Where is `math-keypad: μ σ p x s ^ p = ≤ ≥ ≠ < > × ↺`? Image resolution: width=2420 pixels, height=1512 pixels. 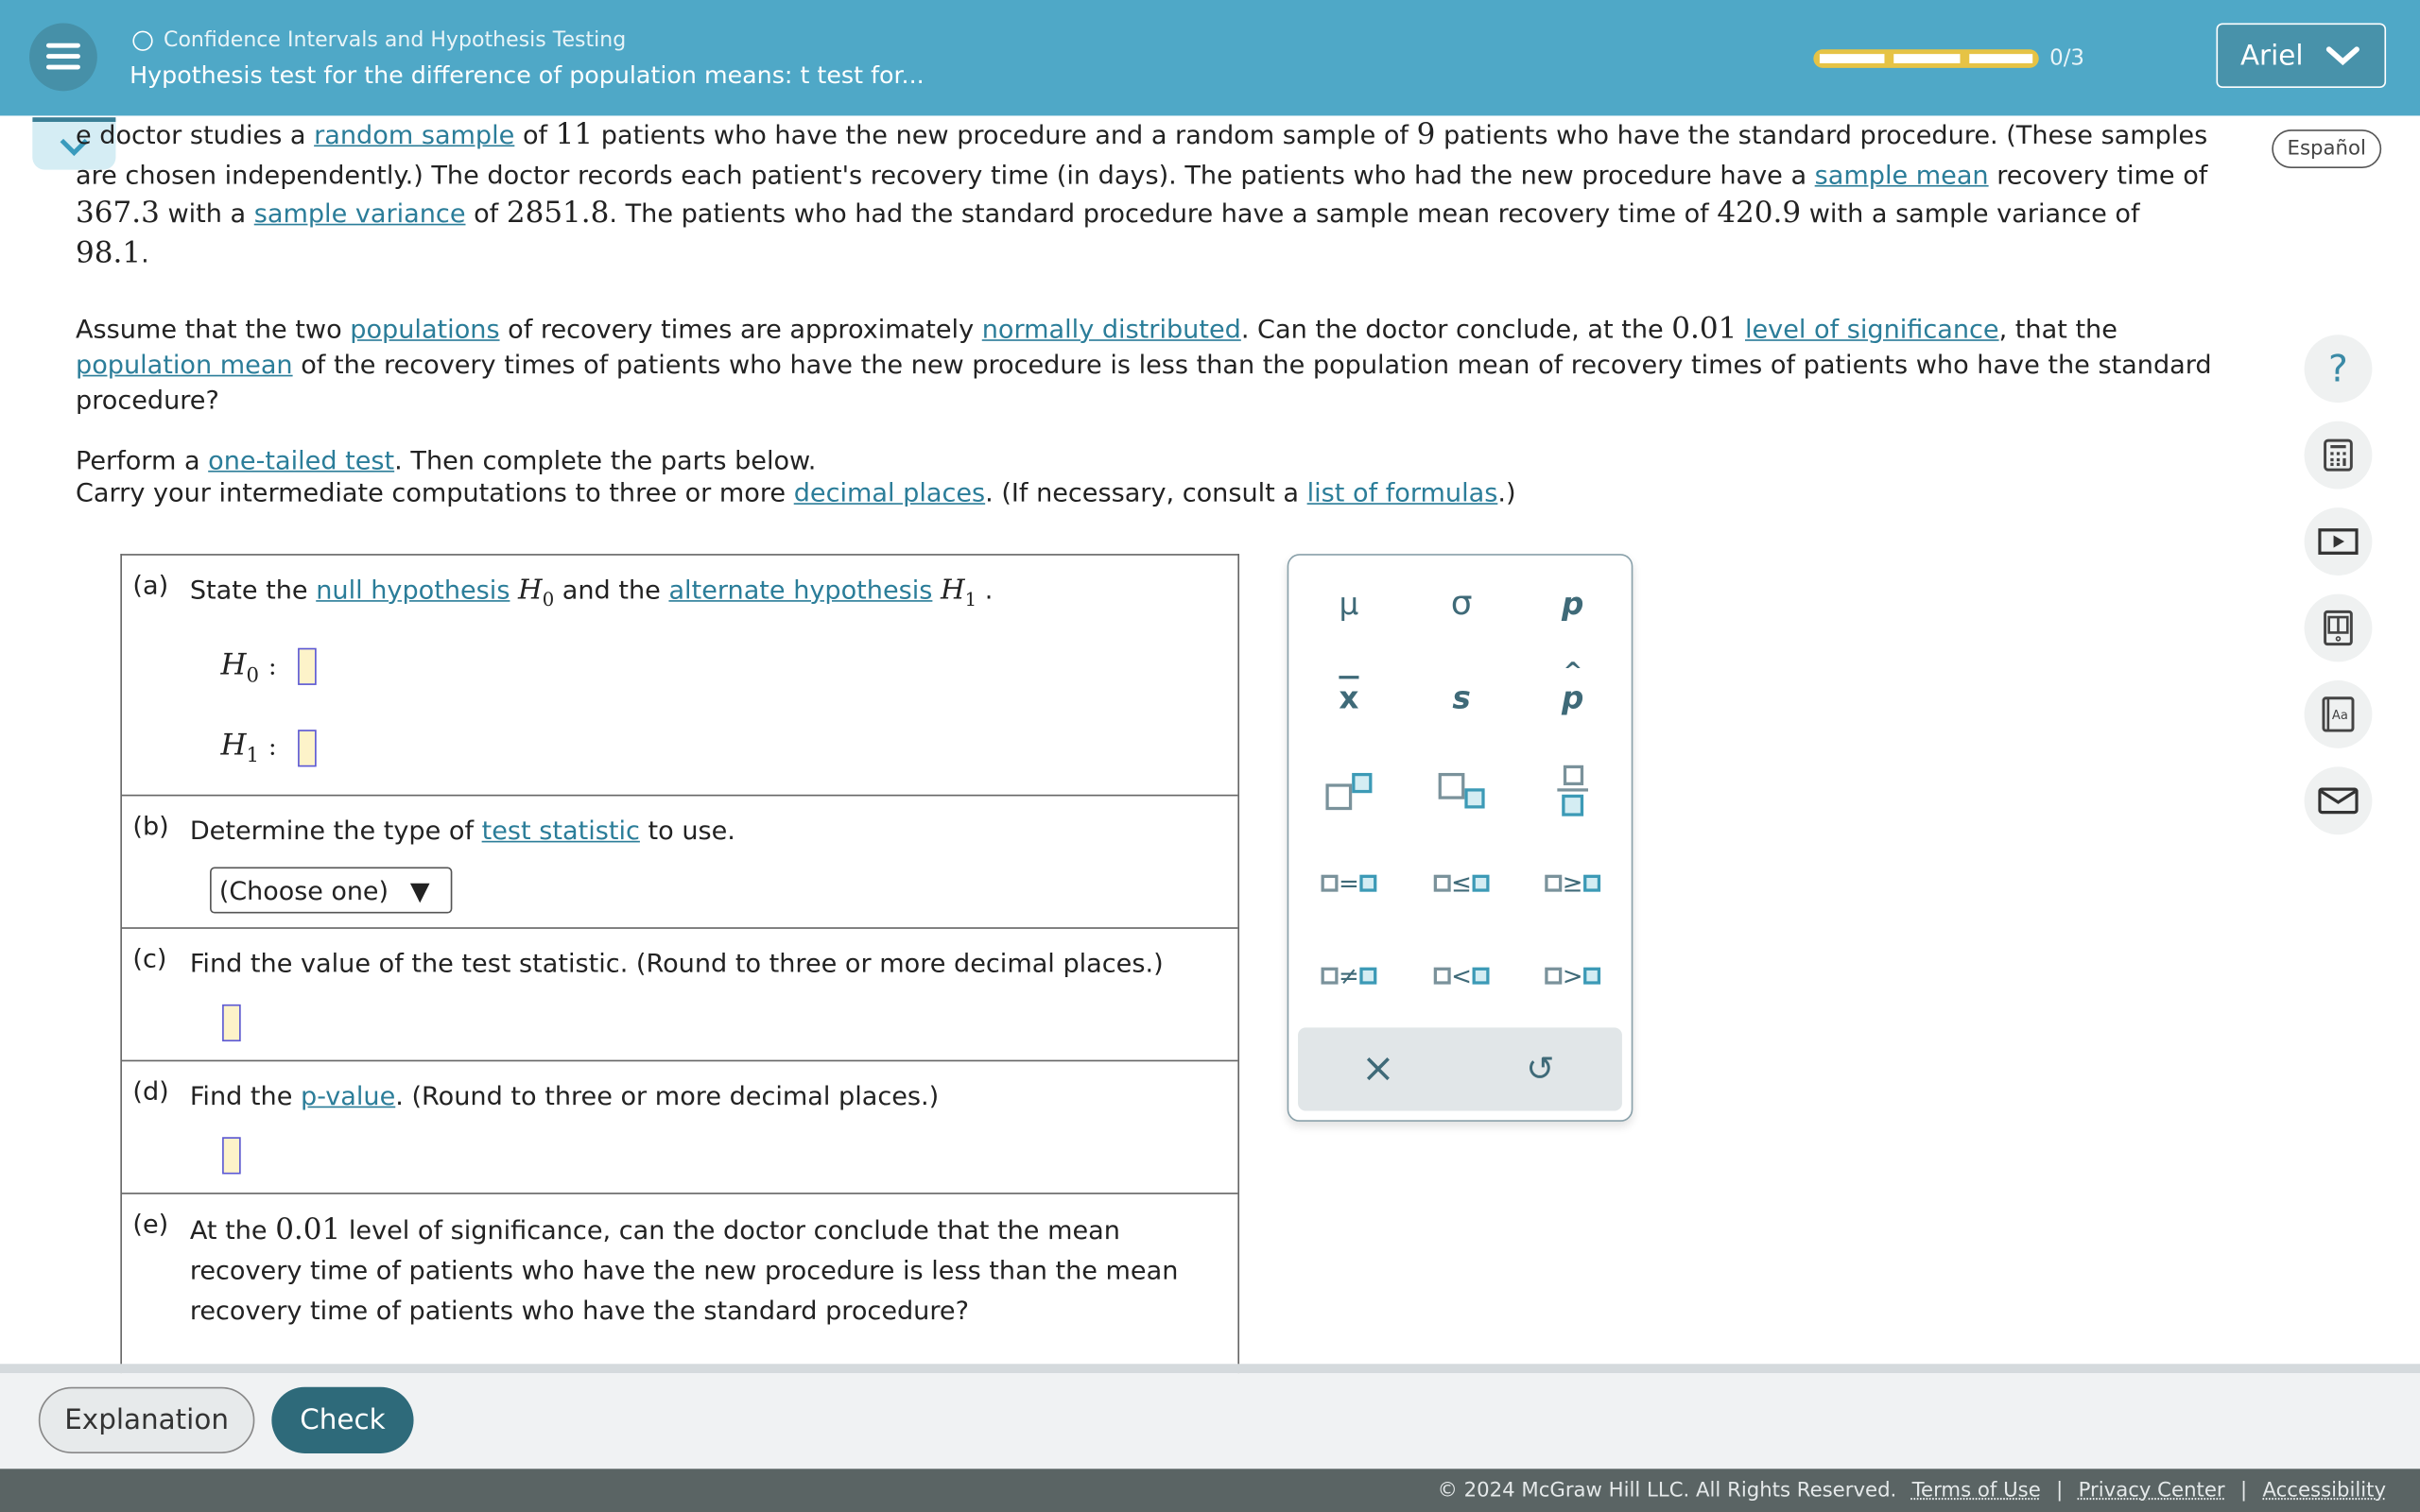
math-keypad: μ σ p x s ^ p = ≤ ≥ ≠ < > × ↺ is located at coordinates (1460, 838).